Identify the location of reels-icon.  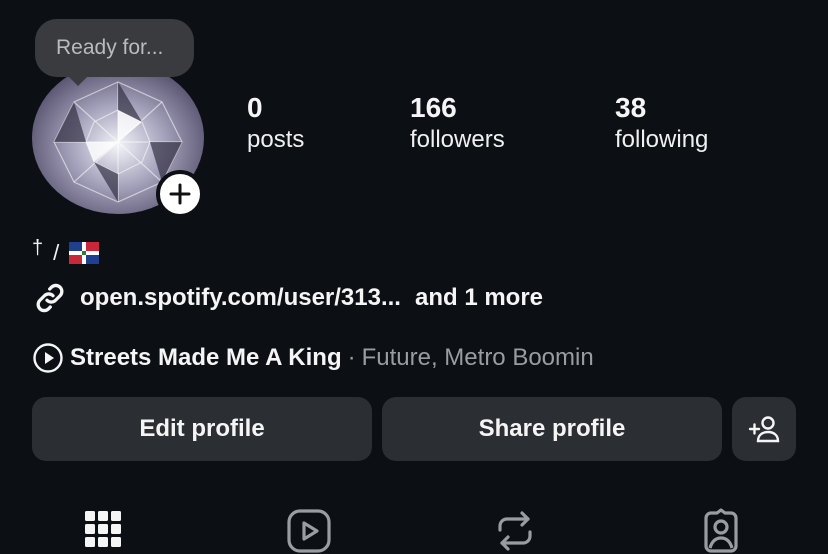
(309, 531).